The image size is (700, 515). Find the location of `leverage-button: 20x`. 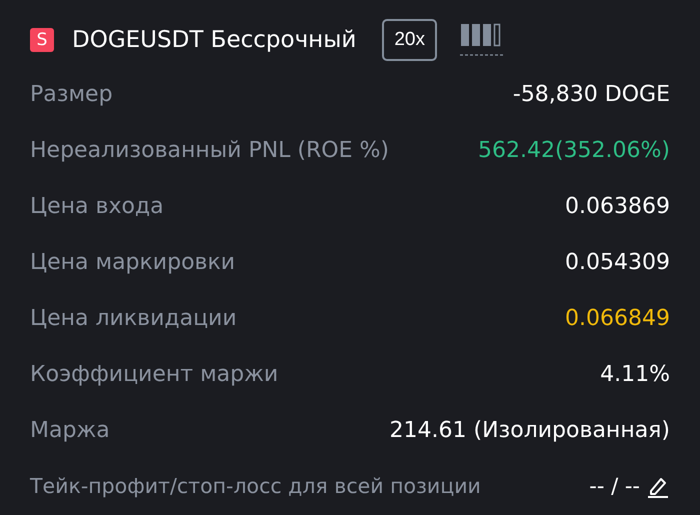

leverage-button: 20x is located at coordinates (409, 40).